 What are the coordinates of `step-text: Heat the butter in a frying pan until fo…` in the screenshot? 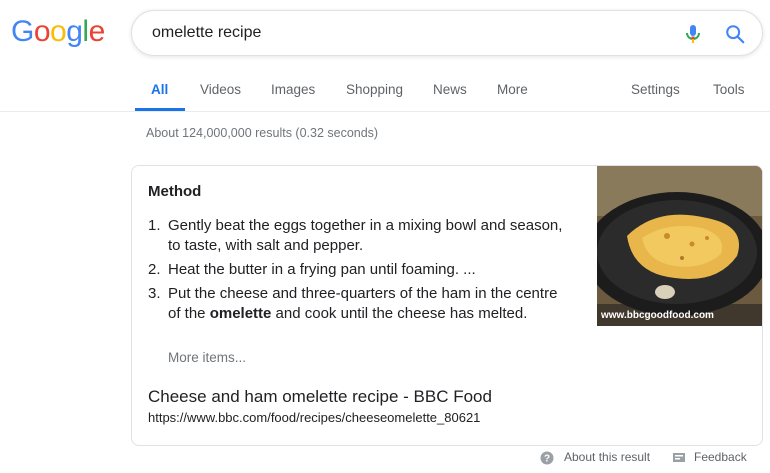 It's located at (322, 269).